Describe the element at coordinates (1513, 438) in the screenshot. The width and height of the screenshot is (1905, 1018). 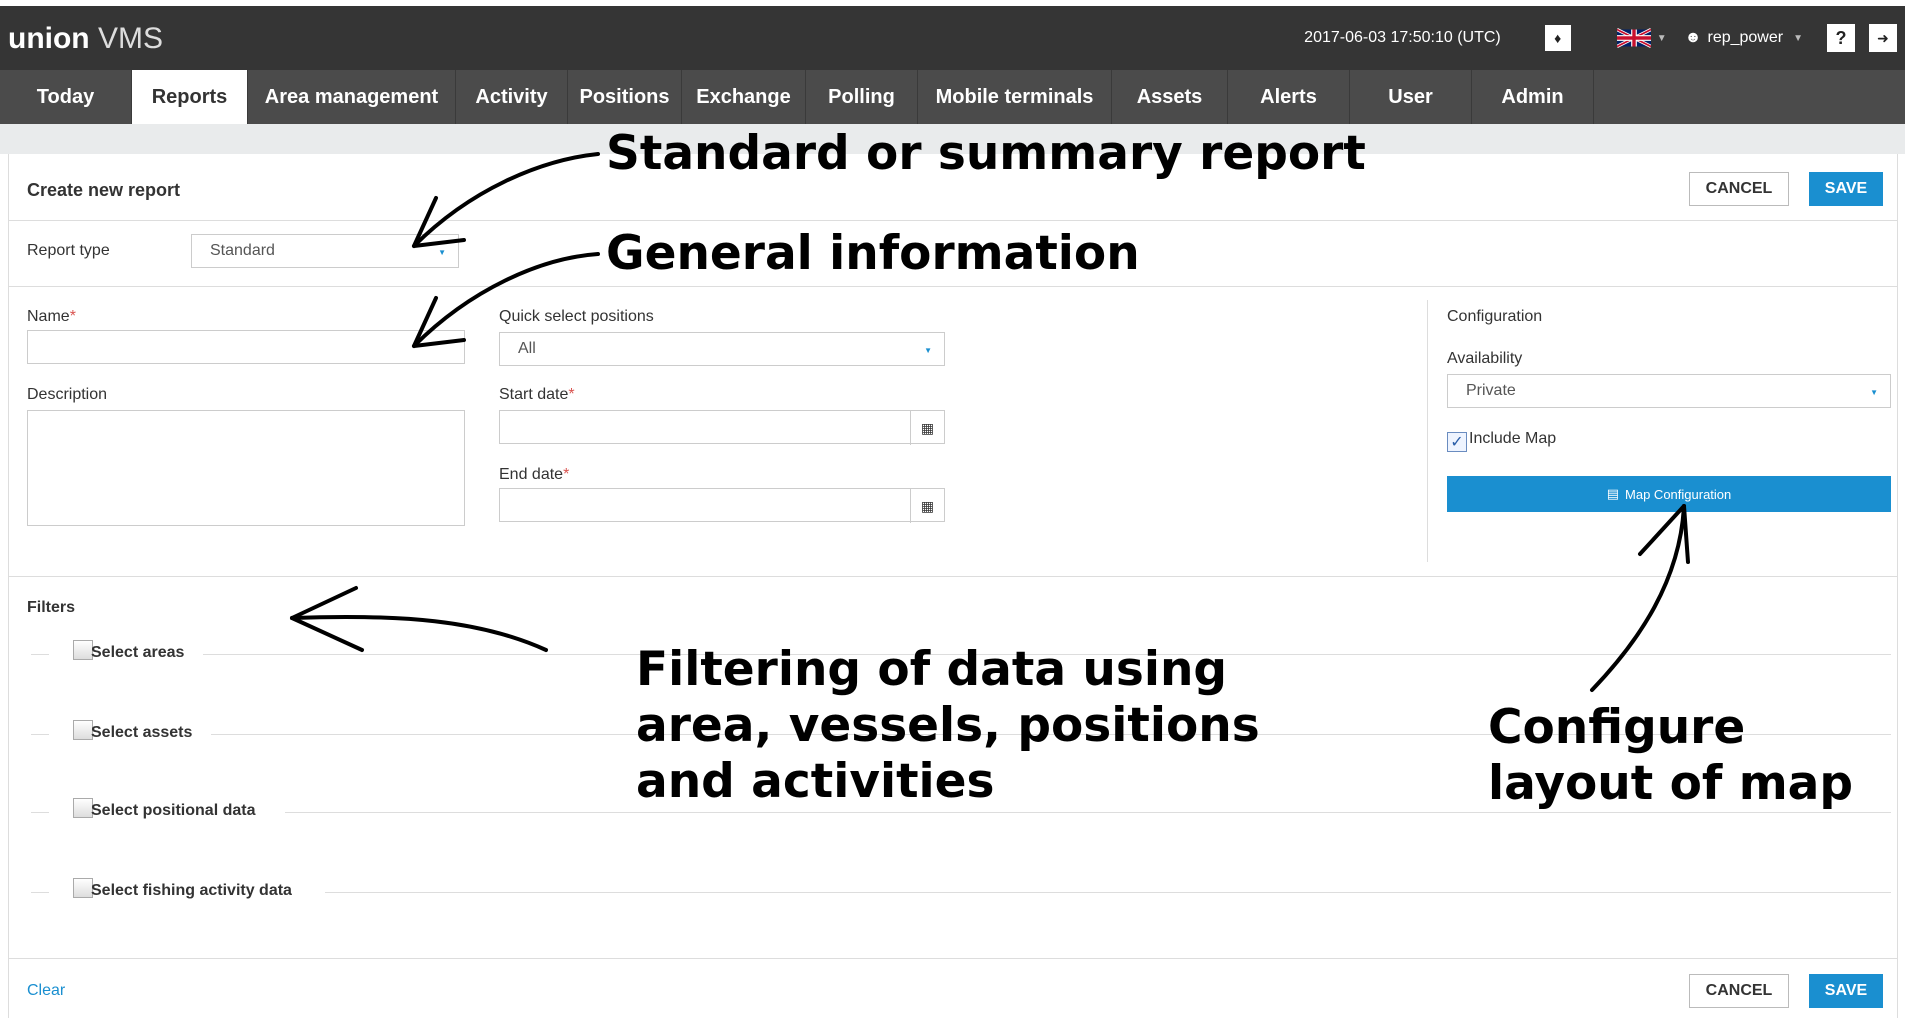
I see `include-map-label: Include Map` at that location.